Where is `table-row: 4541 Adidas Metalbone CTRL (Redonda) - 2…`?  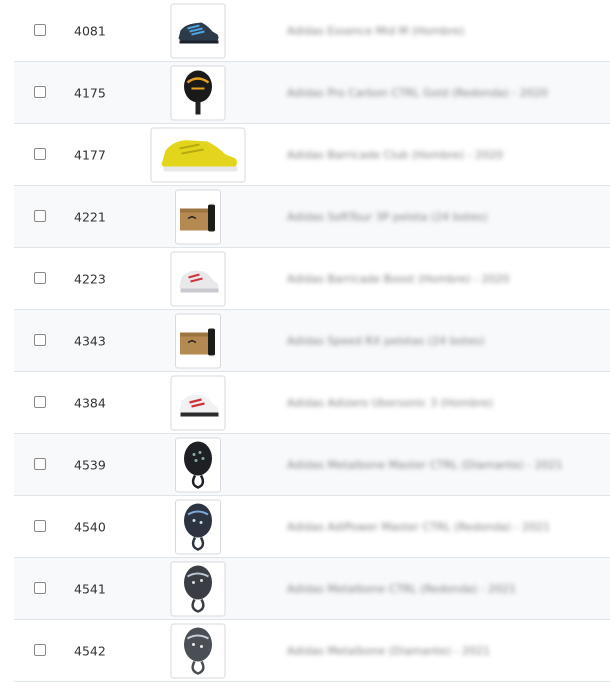
table-row: 4541 Adidas Metalbone CTRL (Redonda) - 2… is located at coordinates (312, 589).